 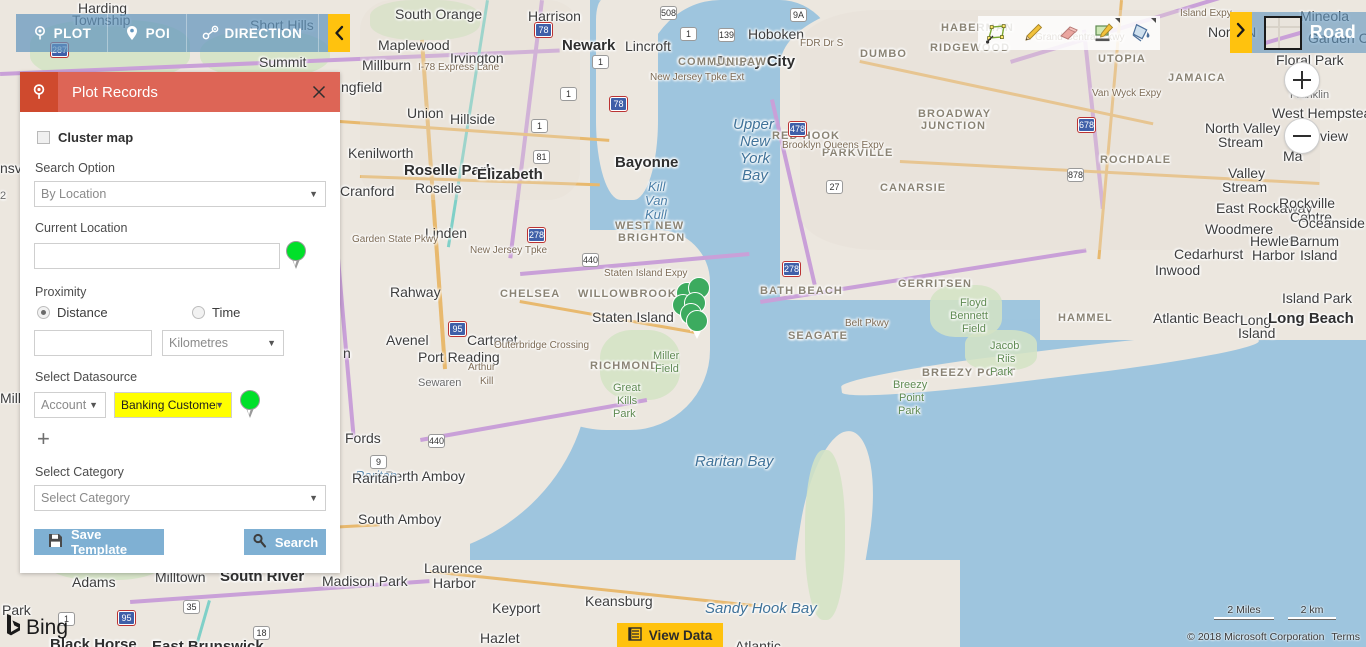 What do you see at coordinates (1312, 618) in the screenshot?
I see `scale-km-line` at bounding box center [1312, 618].